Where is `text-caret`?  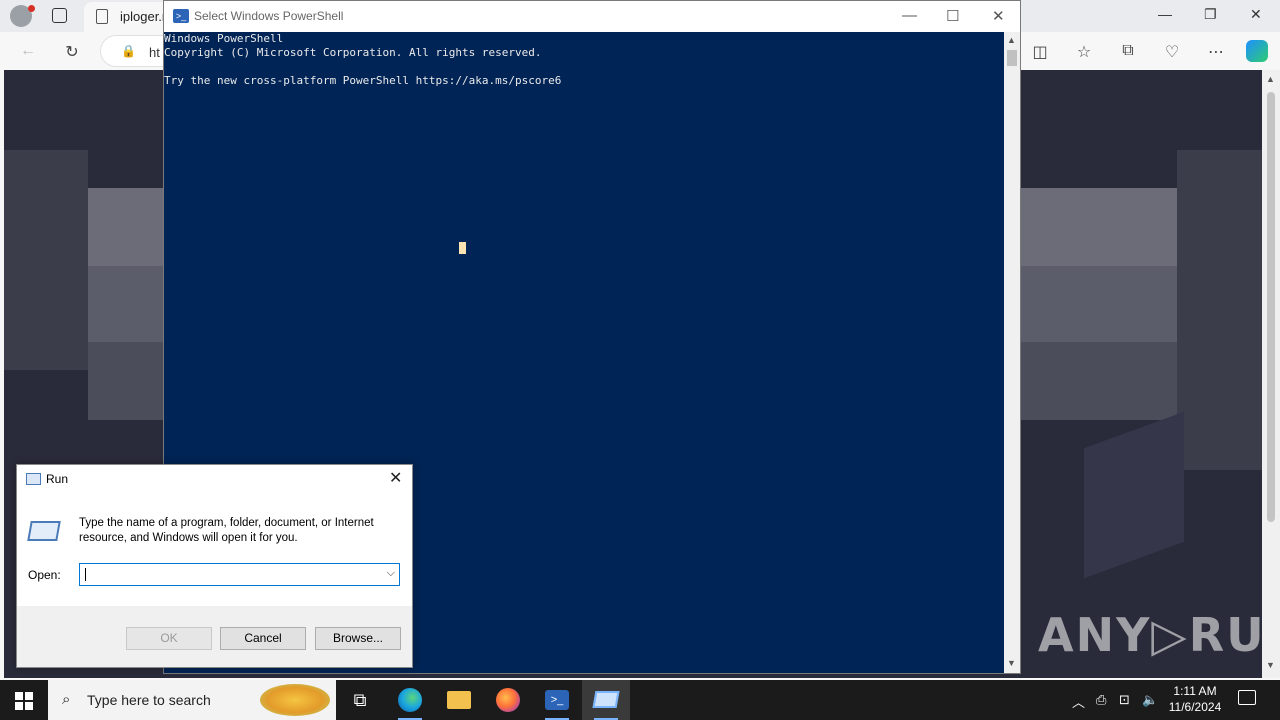
text-caret is located at coordinates (85, 574).